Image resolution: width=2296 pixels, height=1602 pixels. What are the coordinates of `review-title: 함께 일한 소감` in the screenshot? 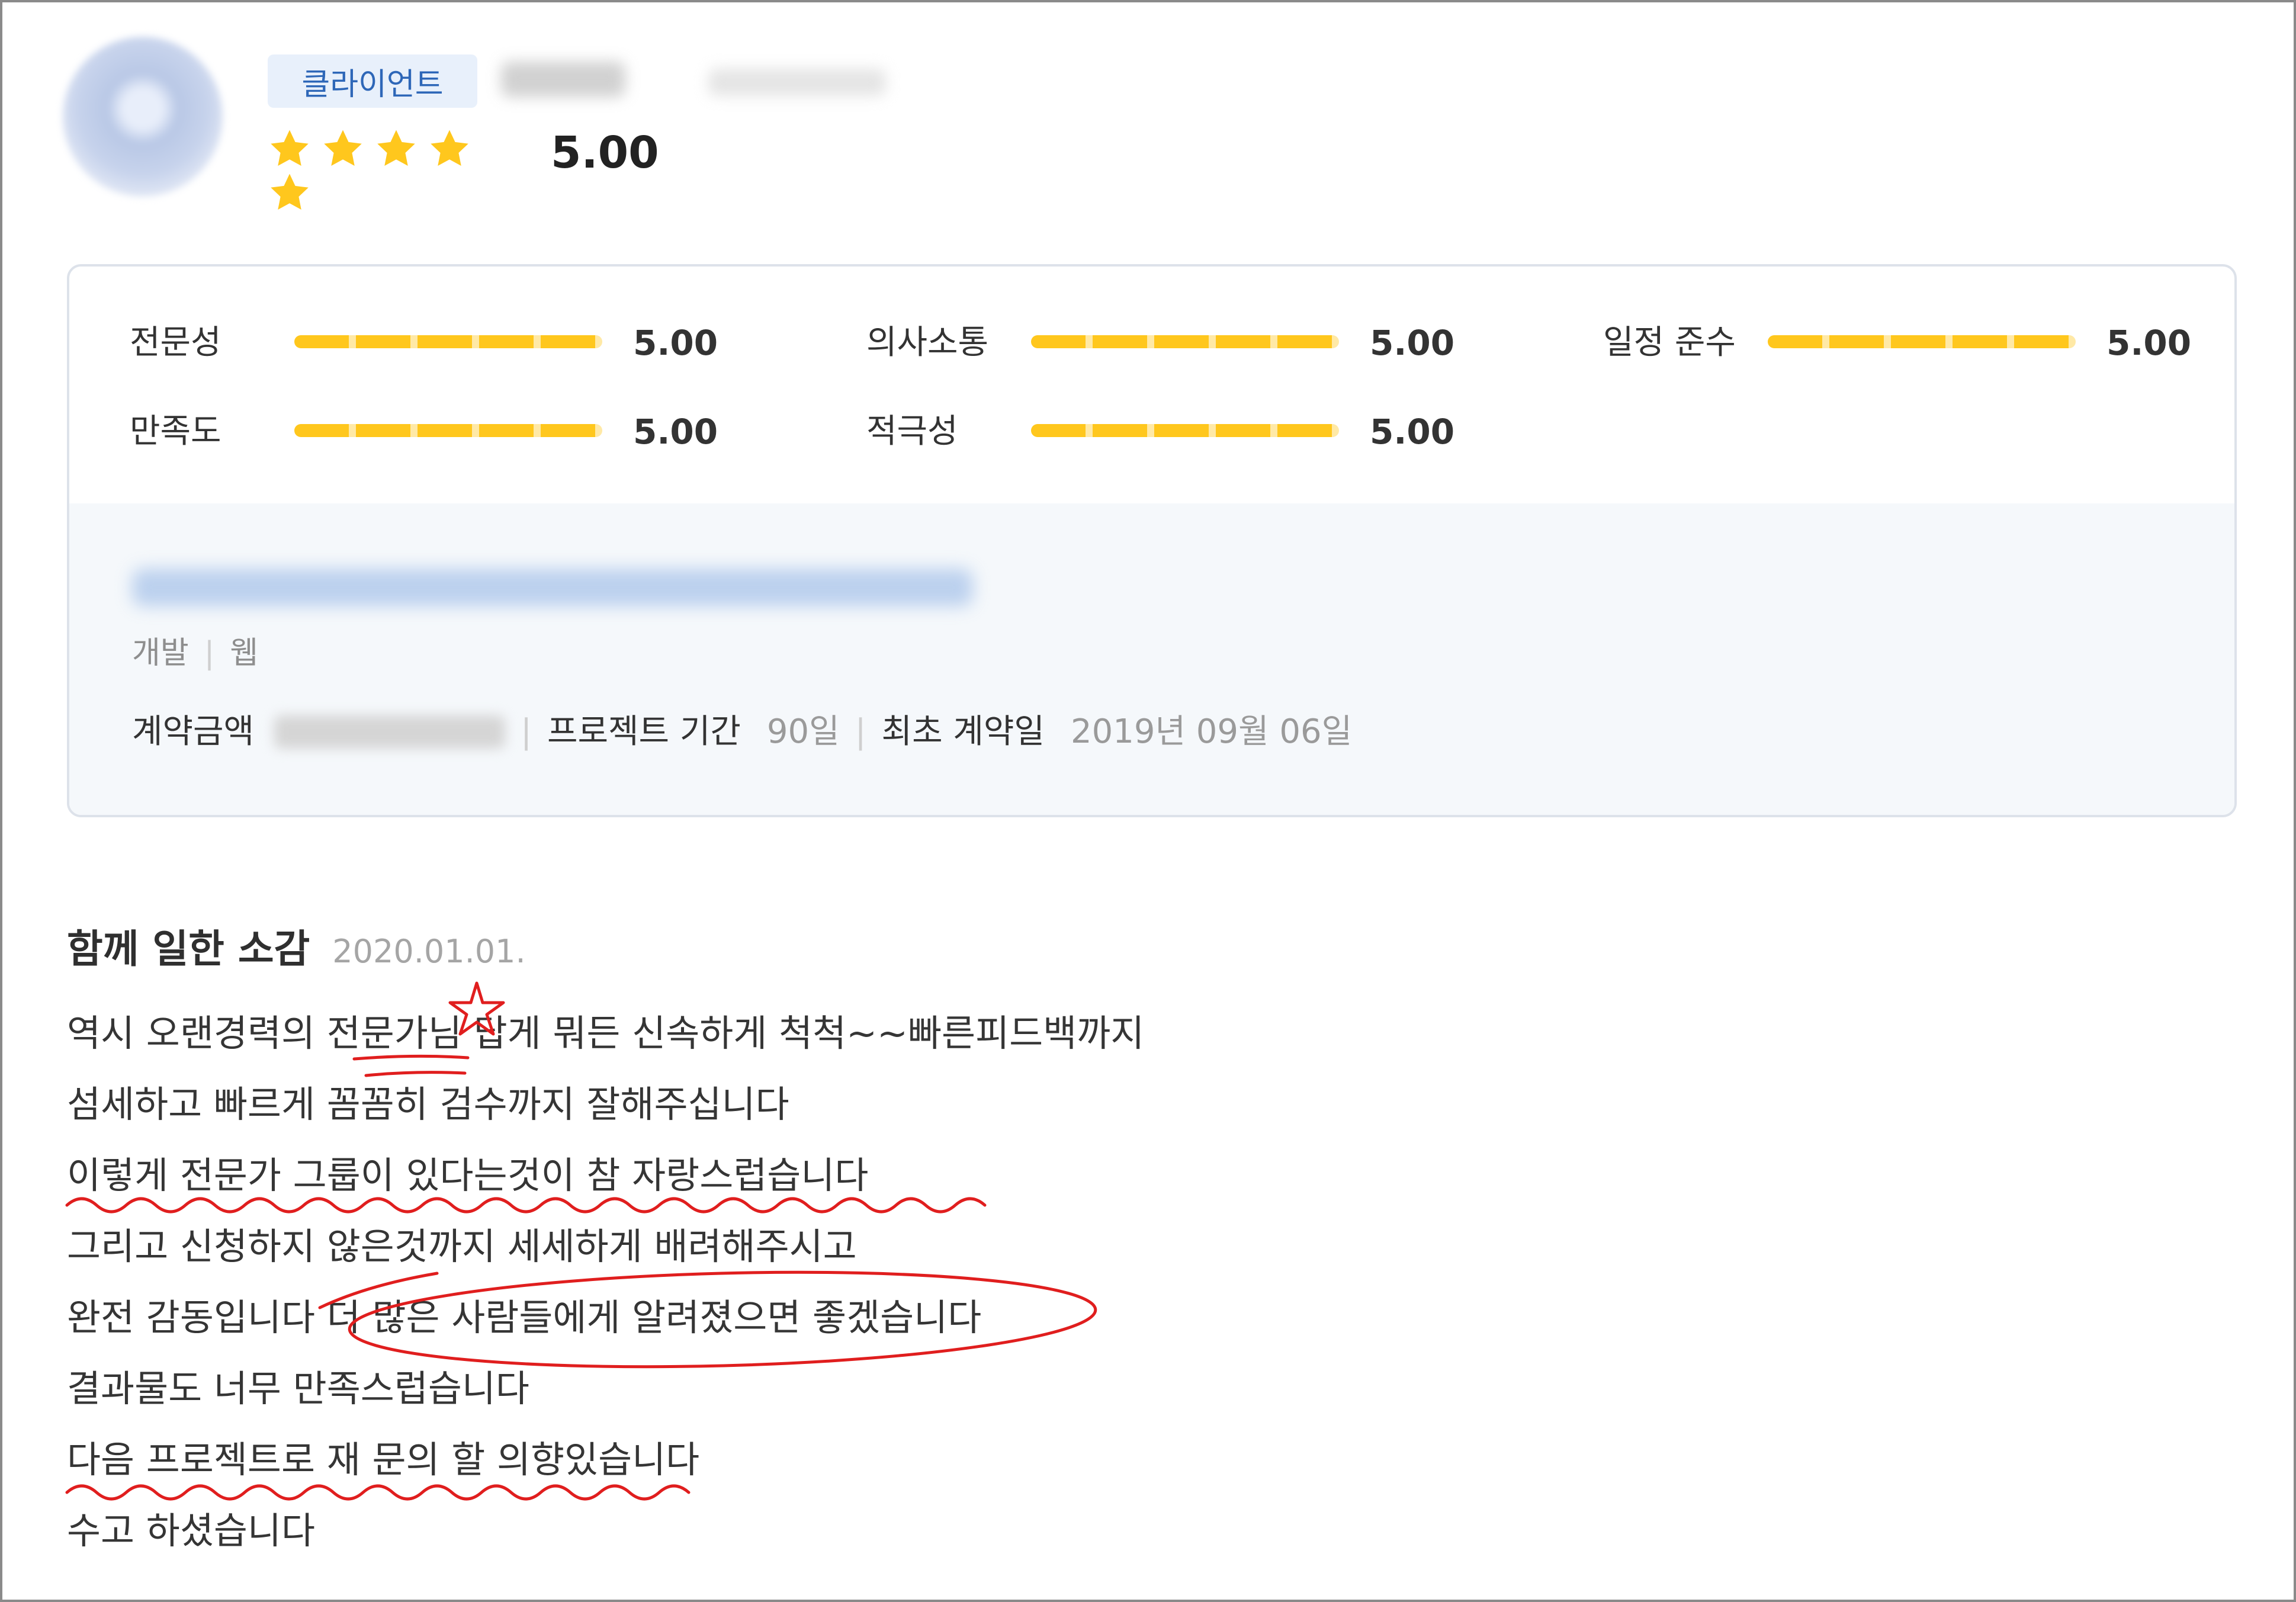 It's located at (189, 949).